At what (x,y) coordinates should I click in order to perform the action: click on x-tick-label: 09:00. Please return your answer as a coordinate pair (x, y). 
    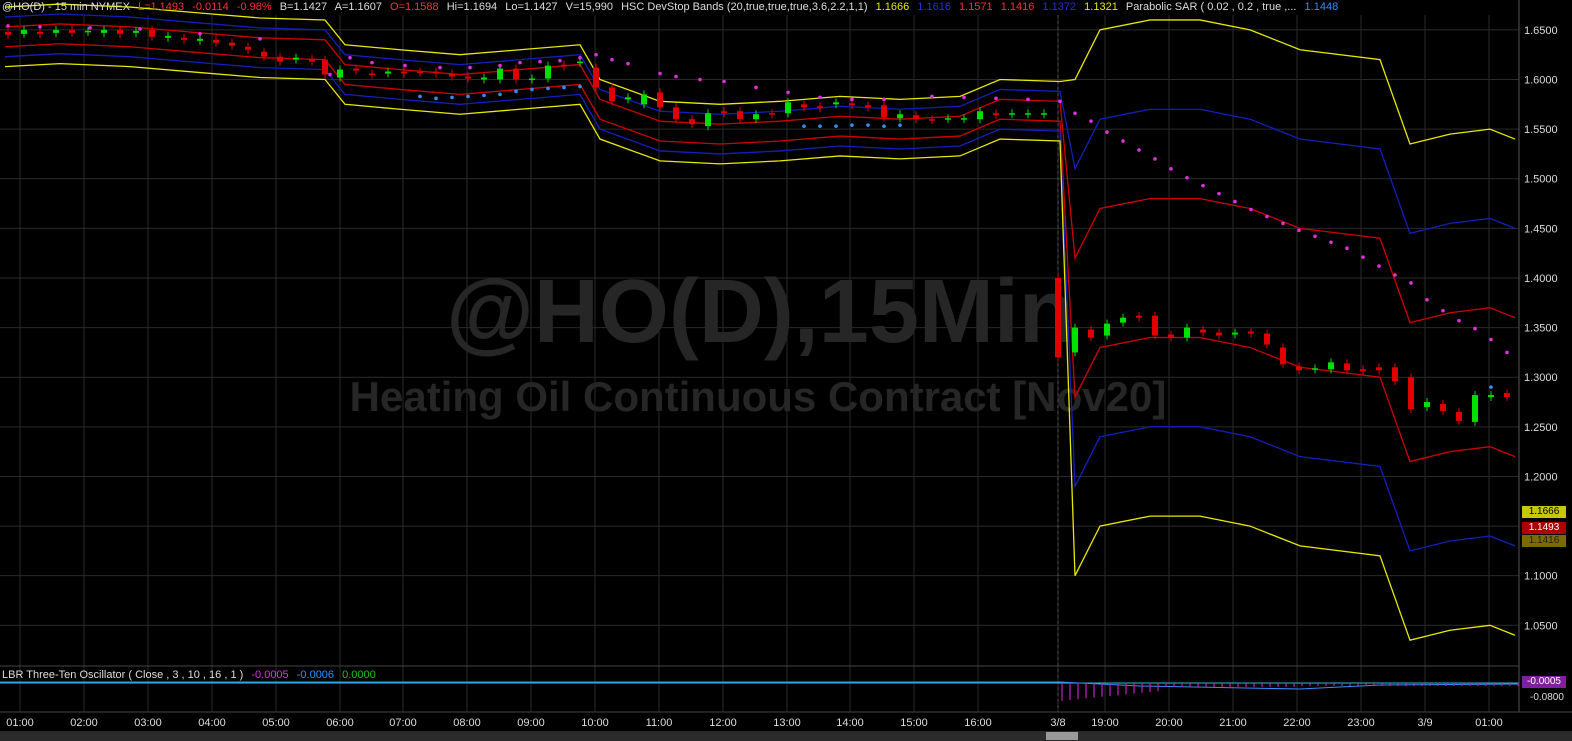
    Looking at the image, I should click on (531, 723).